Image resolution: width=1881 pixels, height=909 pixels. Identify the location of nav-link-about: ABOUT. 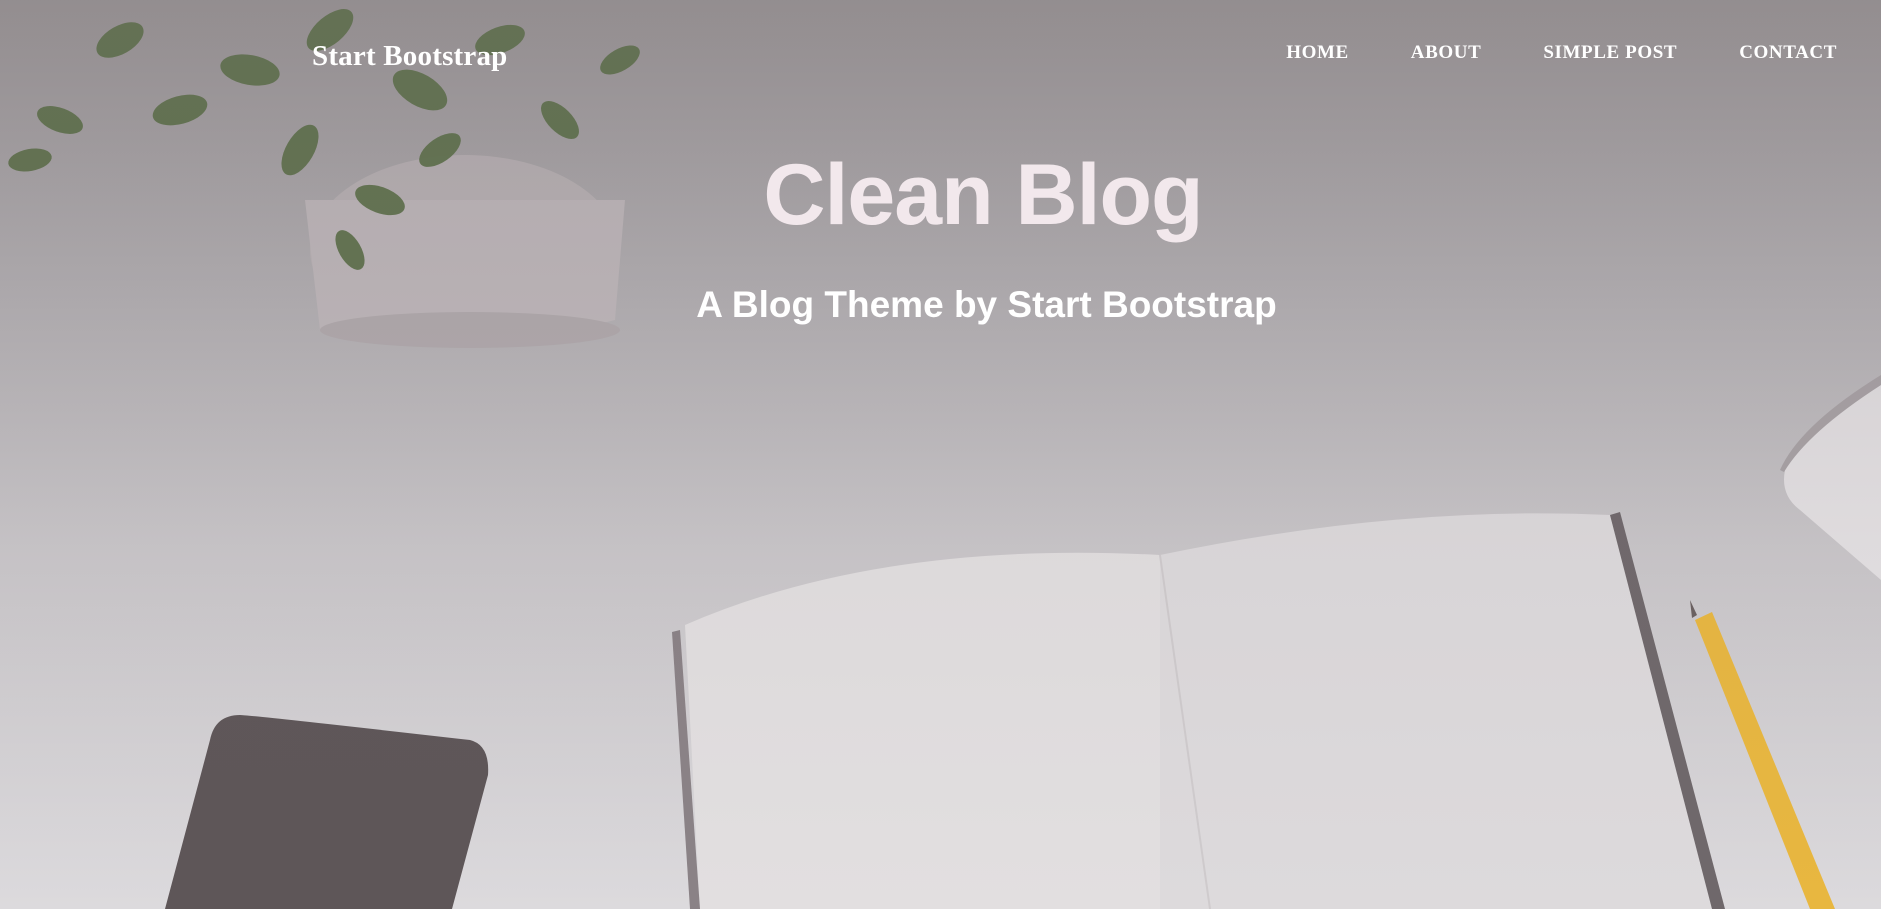
(1446, 53).